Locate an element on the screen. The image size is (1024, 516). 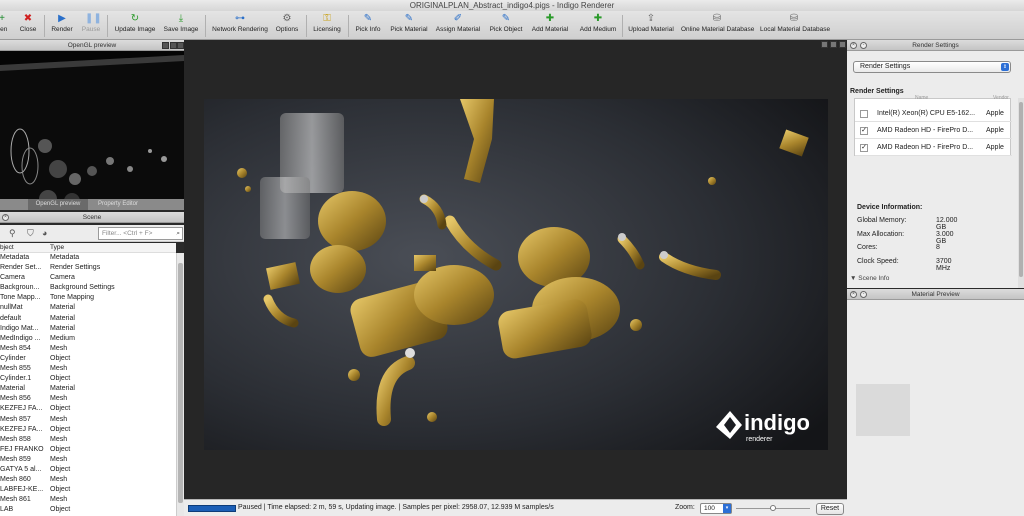
pause-button: ❚❚ Pause is located at coordinates (91, 26).